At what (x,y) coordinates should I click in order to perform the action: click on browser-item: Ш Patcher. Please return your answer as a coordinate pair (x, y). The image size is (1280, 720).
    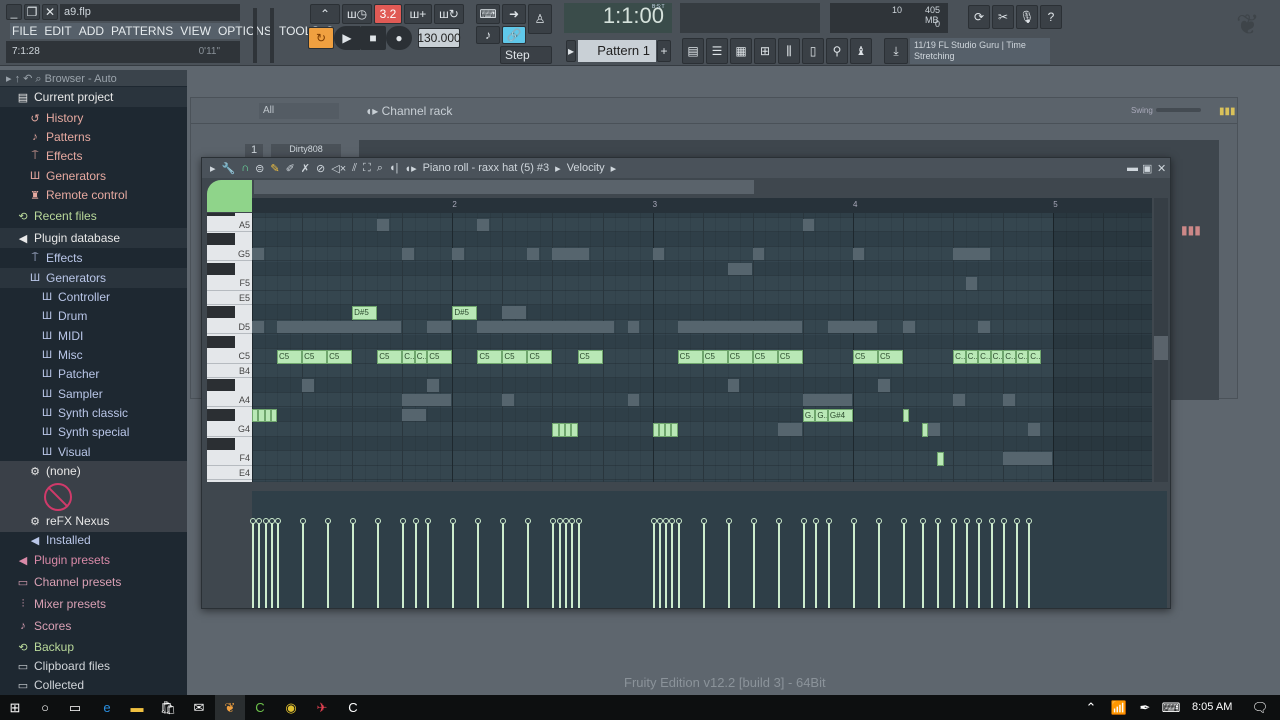
    Looking at the image, I should click on (93, 374).